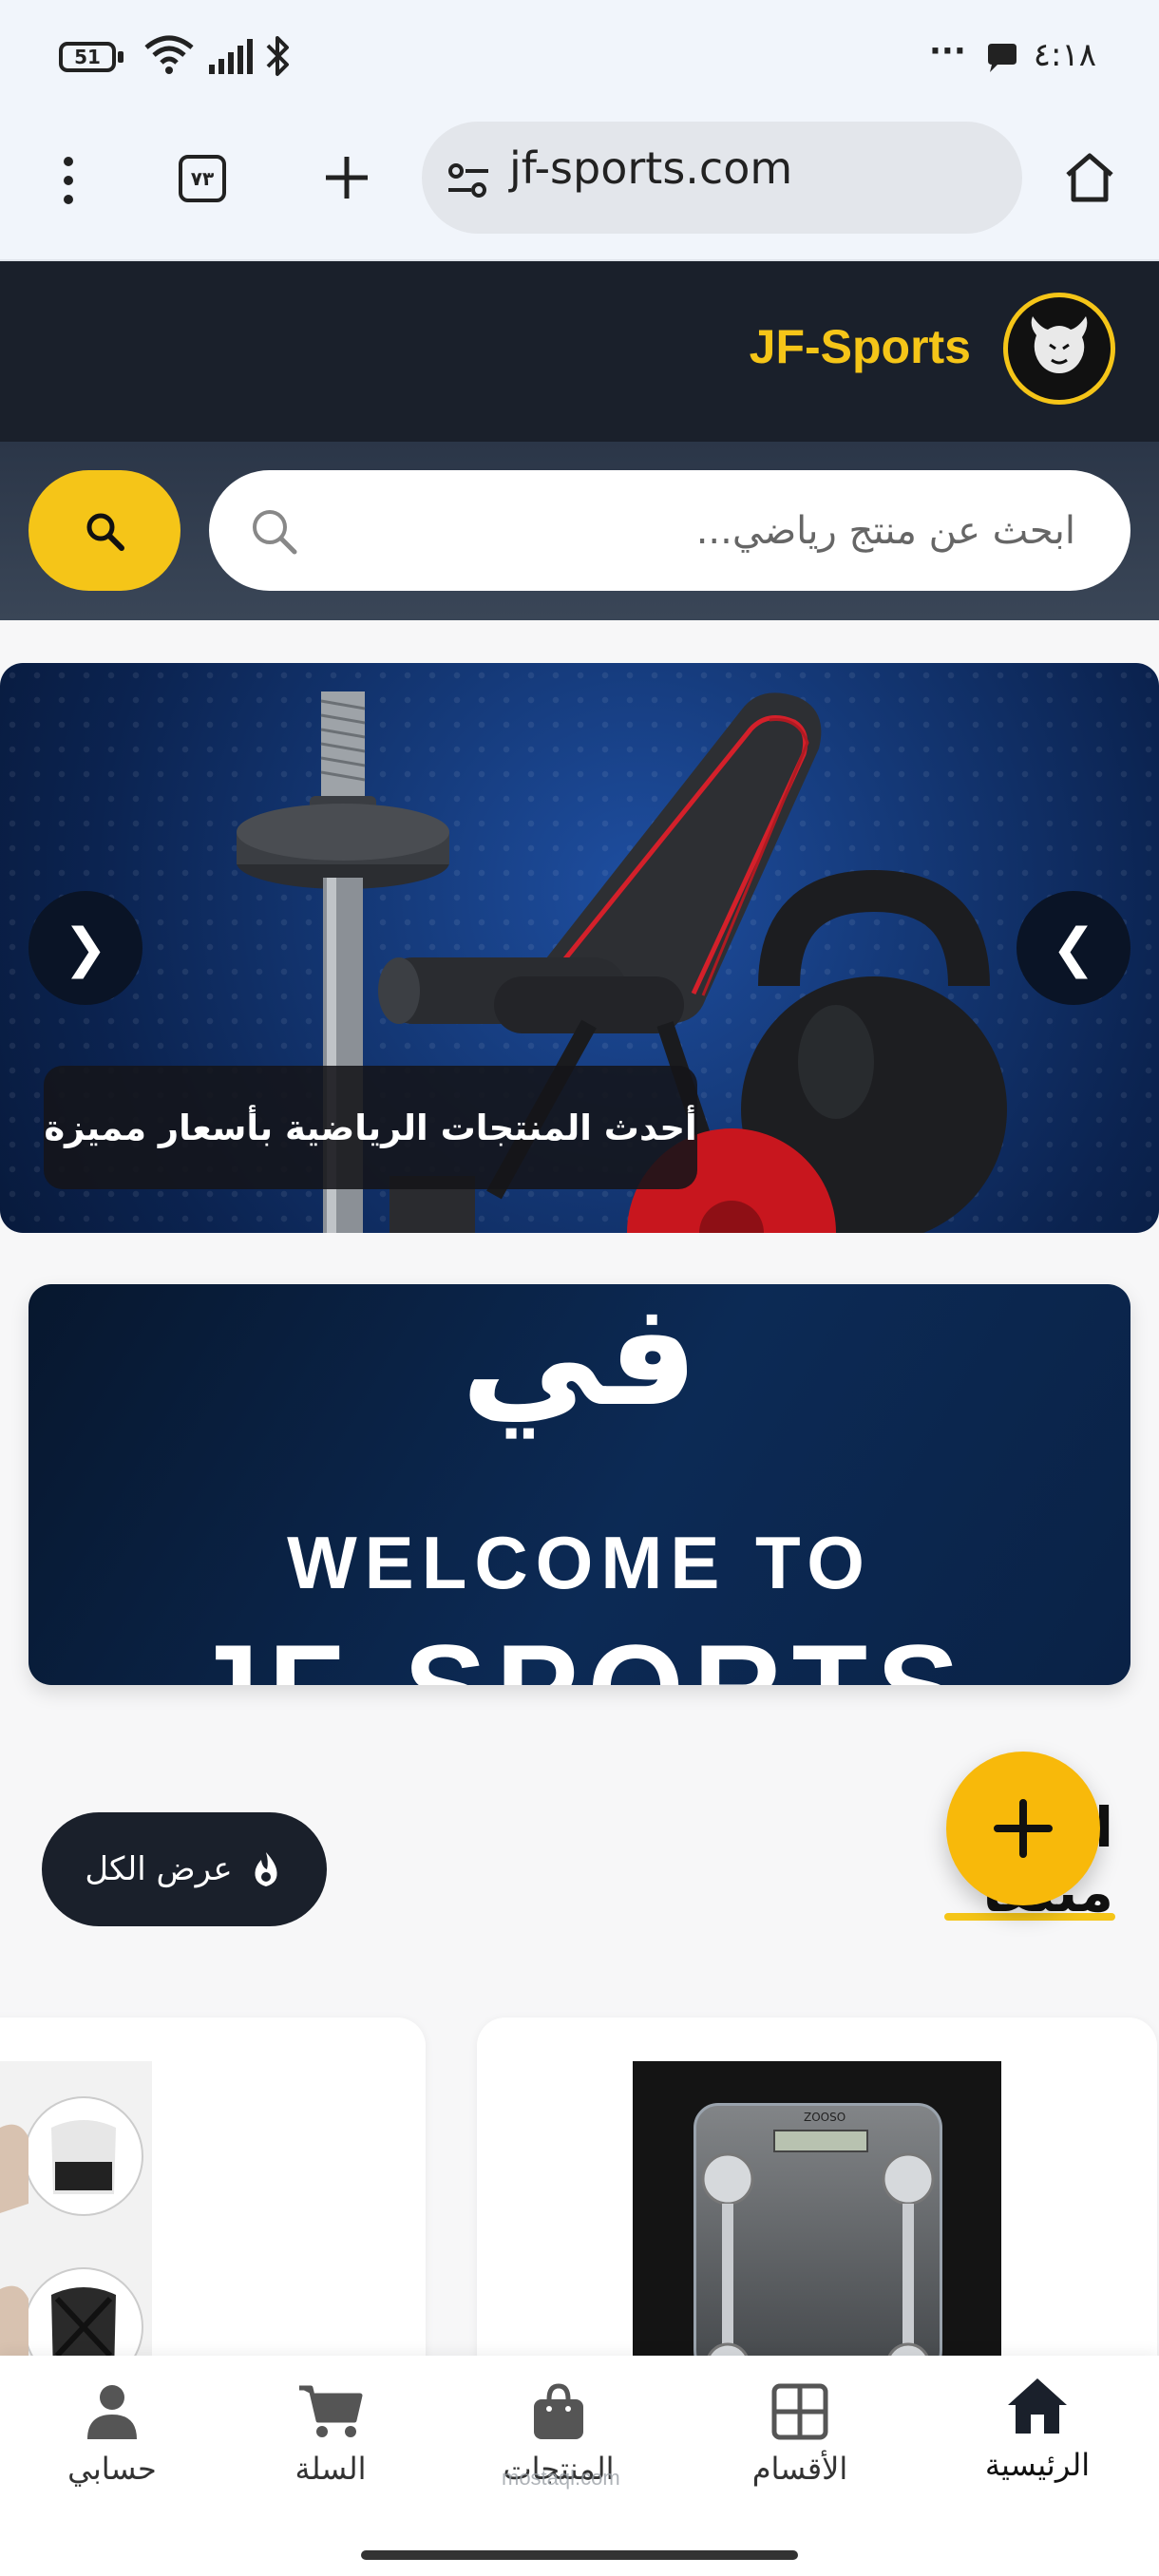 Image resolution: width=1159 pixels, height=2576 pixels. I want to click on chat-bubble-icon, so click(1002, 58).